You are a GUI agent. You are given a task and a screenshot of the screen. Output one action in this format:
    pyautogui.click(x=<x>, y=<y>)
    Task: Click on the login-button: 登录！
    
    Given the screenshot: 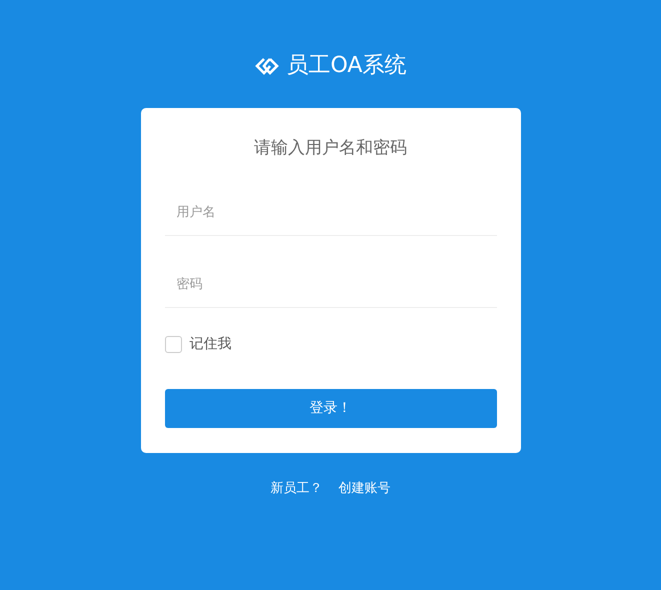 What is the action you would take?
    pyautogui.click(x=330, y=408)
    